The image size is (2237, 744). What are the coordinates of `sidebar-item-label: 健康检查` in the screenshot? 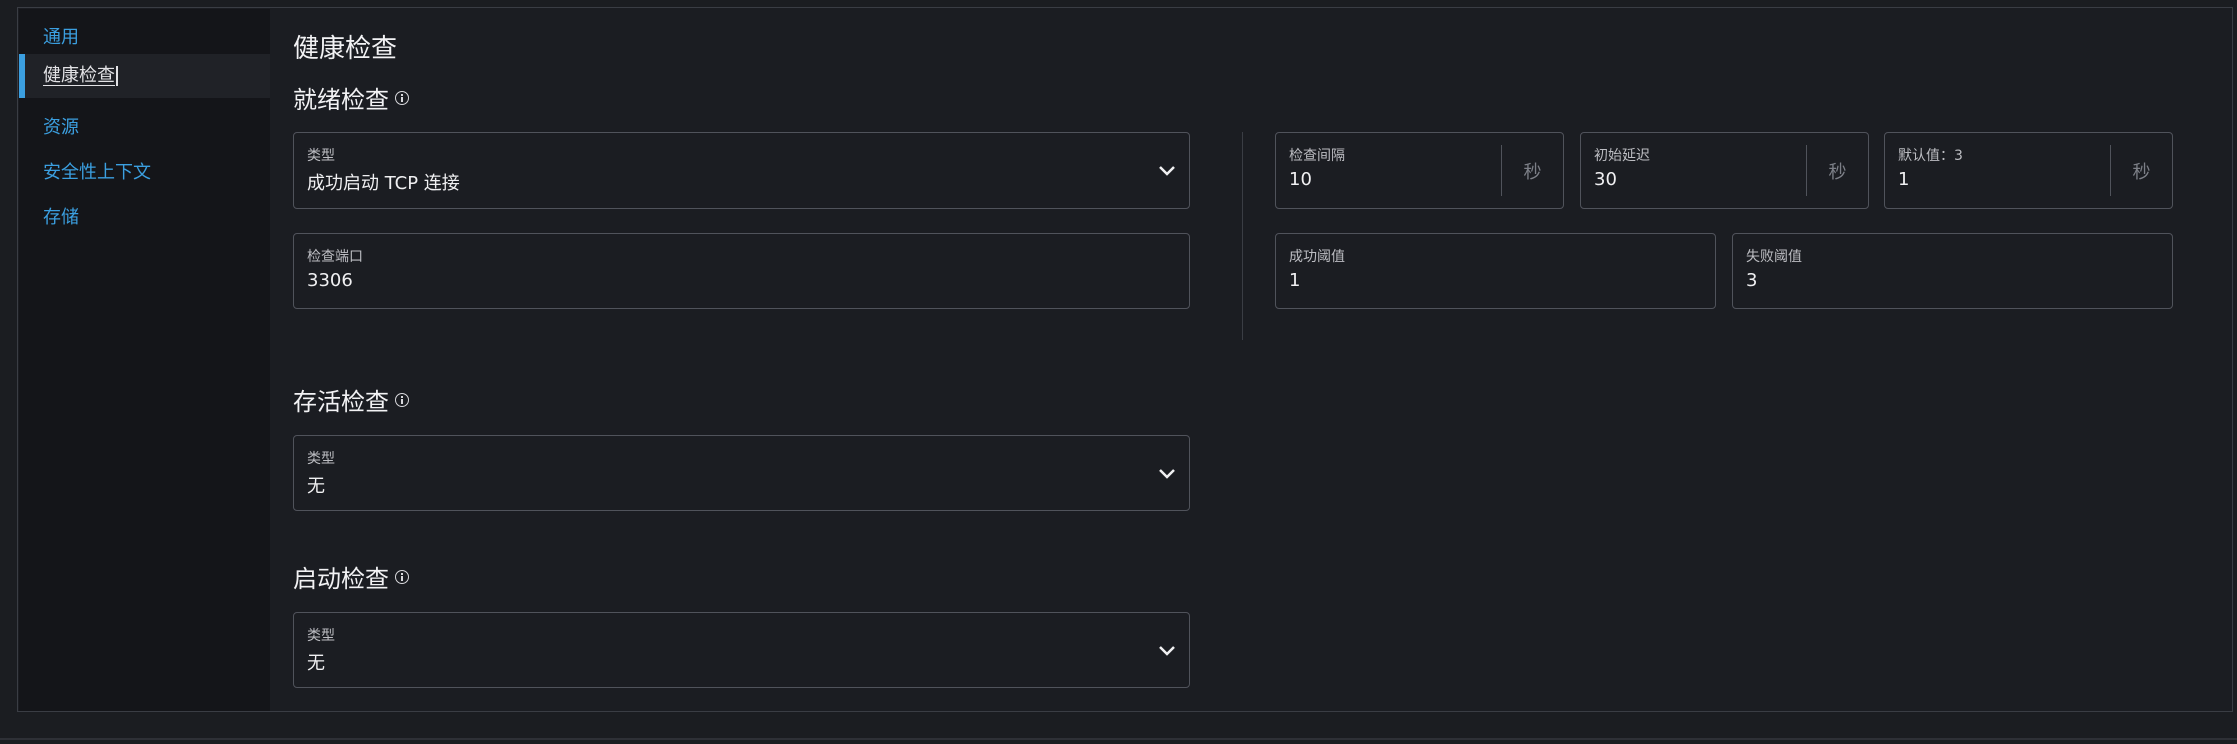 It's located at (79, 75).